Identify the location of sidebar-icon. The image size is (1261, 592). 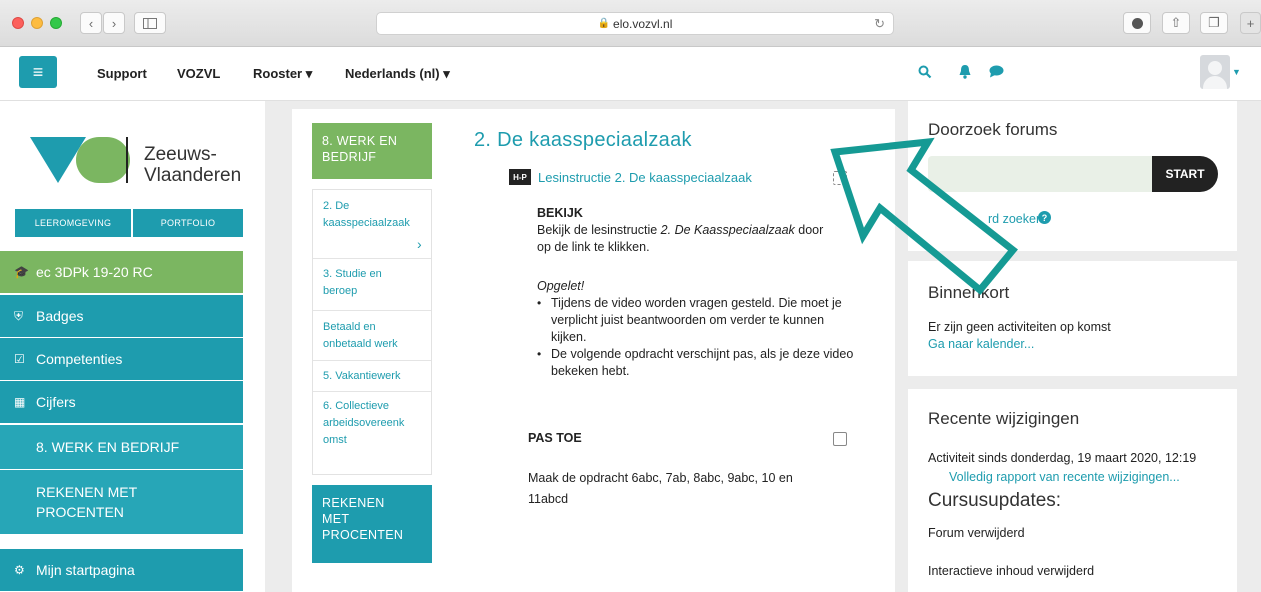
(150, 23).